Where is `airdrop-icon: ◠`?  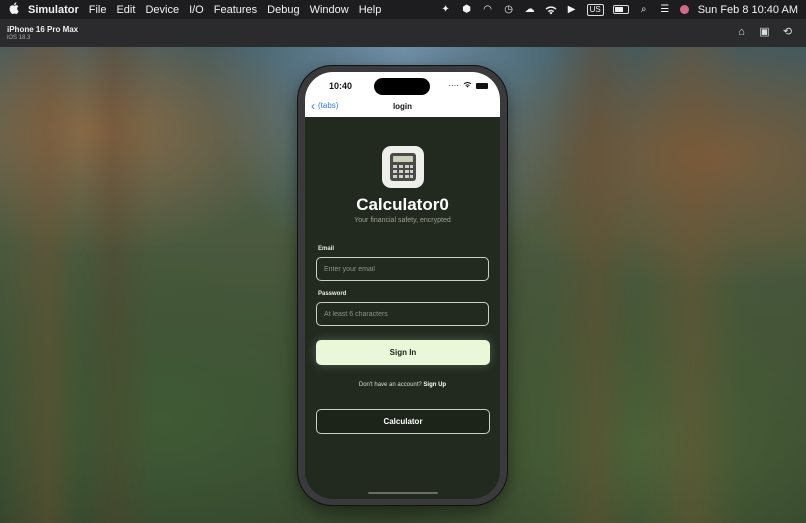 airdrop-icon: ◠ is located at coordinates (488, 10).